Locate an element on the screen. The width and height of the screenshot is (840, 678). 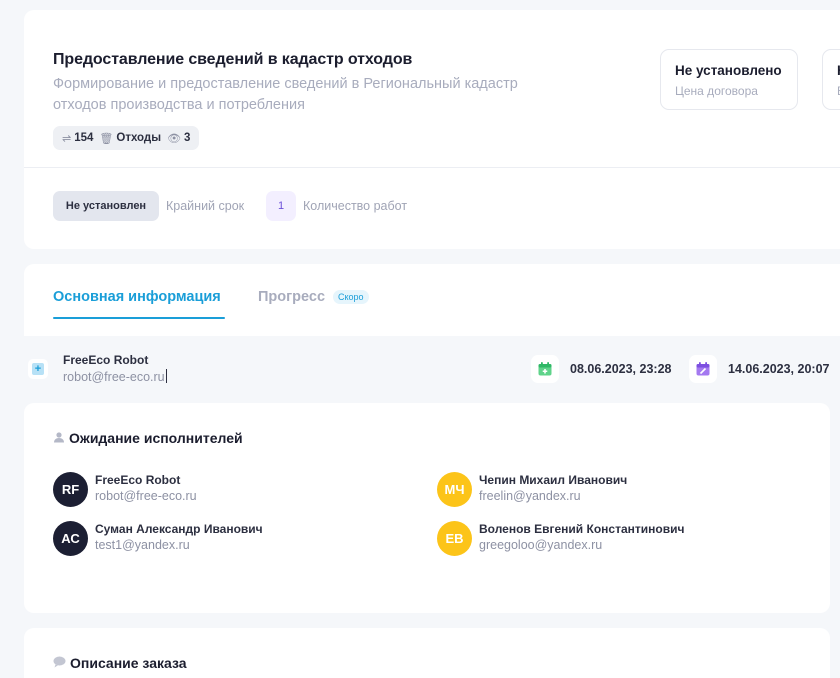
price-value: Не установлено is located at coordinates (728, 70).